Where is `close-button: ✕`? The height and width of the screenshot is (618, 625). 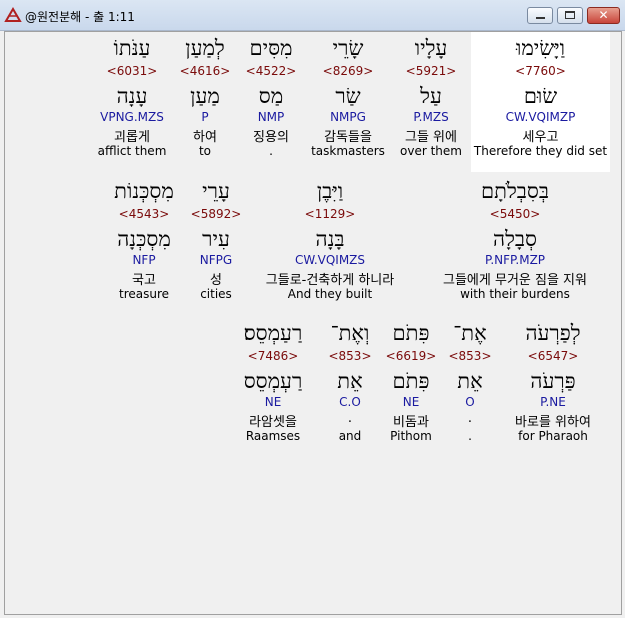 close-button: ✕ is located at coordinates (603, 15).